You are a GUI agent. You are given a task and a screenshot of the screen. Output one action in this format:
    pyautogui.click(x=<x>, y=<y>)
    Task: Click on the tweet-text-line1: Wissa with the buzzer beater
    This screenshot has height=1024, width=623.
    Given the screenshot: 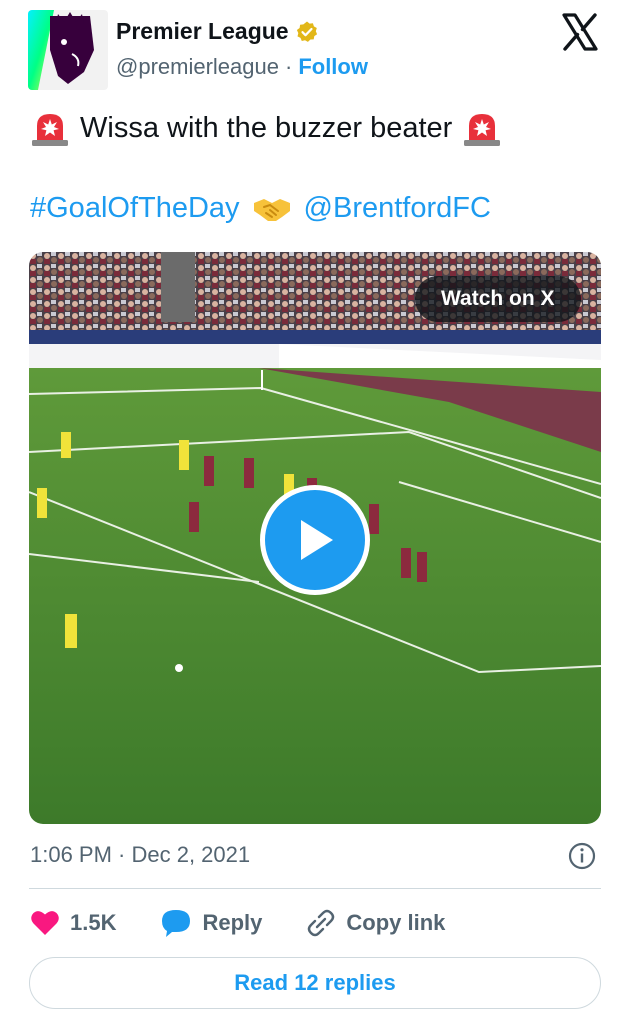 What is the action you would take?
    pyautogui.click(x=266, y=128)
    